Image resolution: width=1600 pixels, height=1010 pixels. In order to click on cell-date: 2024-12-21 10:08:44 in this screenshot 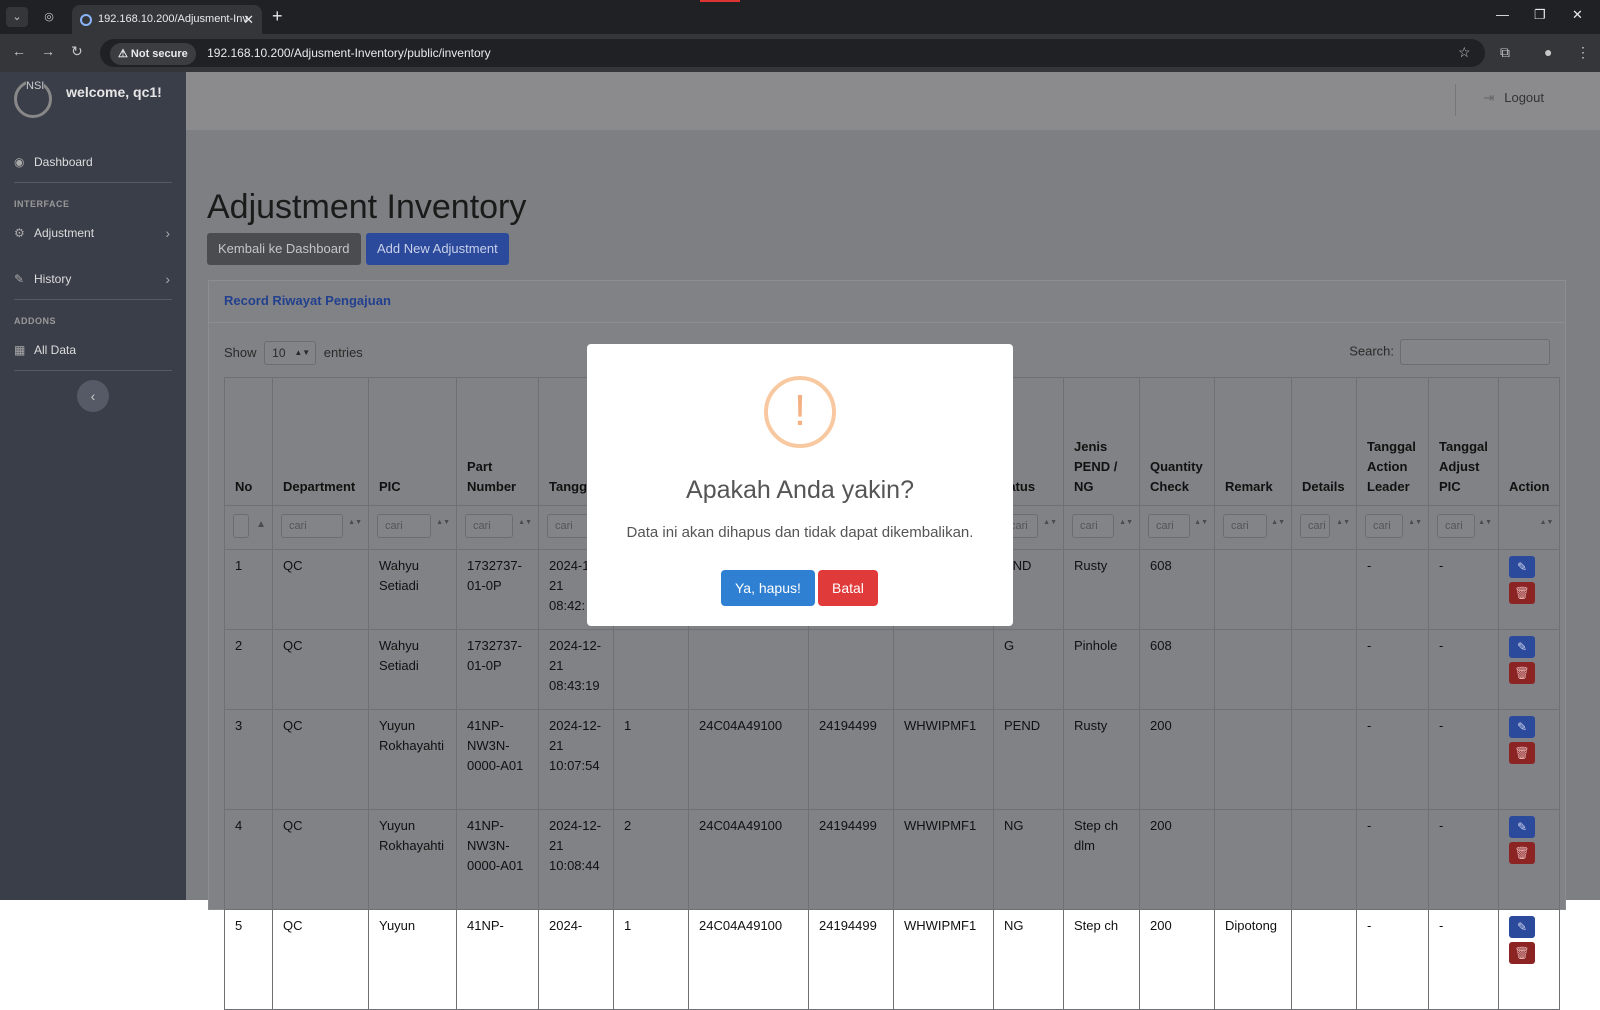, I will do `click(576, 859)`.